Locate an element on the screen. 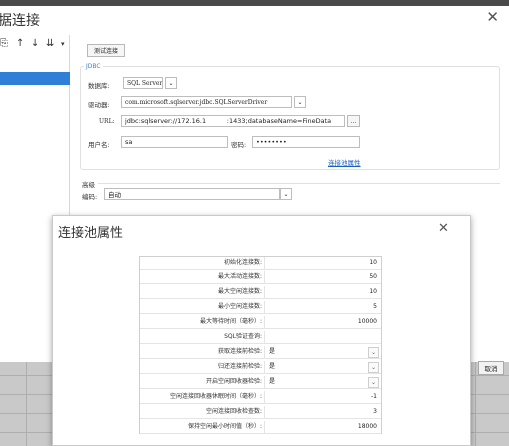 This screenshot has height=446, width=509. table-row: 空闲连接回收器休眠时间（毫秒）: -1 is located at coordinates (260, 397).